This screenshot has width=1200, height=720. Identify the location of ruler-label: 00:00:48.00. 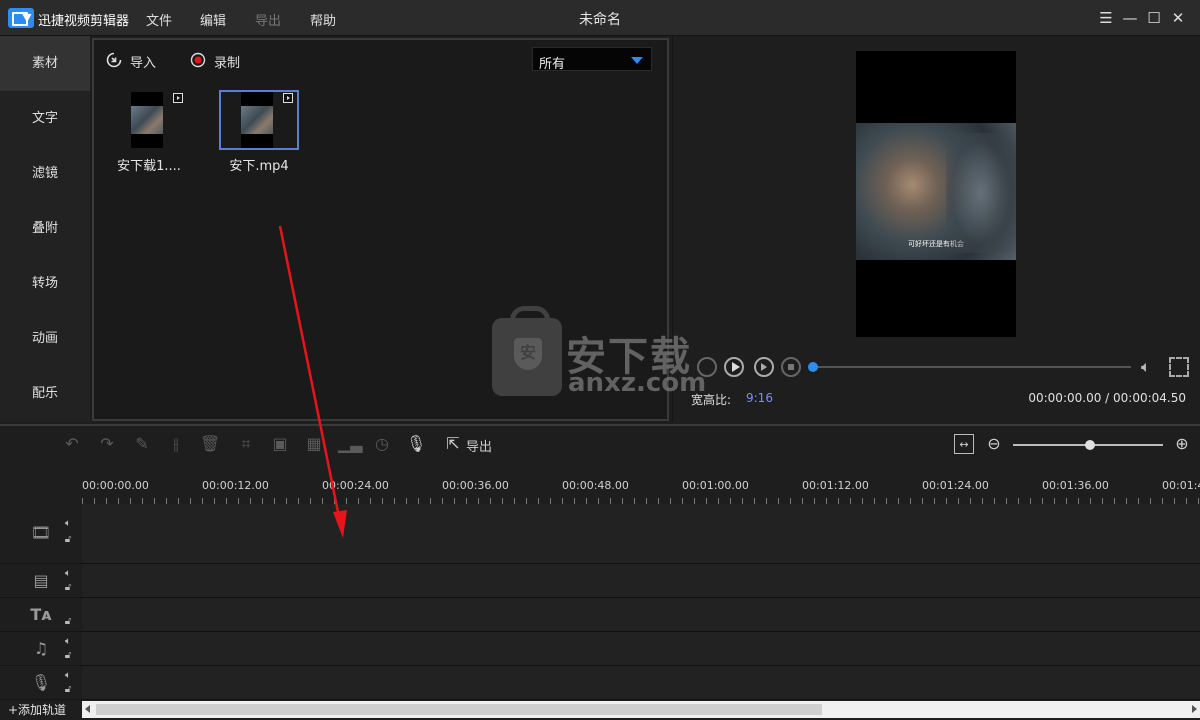
(595, 485).